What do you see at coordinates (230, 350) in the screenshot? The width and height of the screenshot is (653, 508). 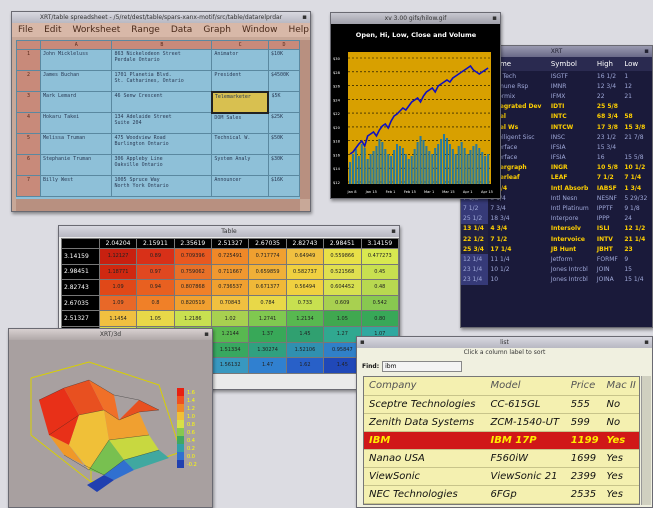 I see `heatmap-cell: 1.51334` at bounding box center [230, 350].